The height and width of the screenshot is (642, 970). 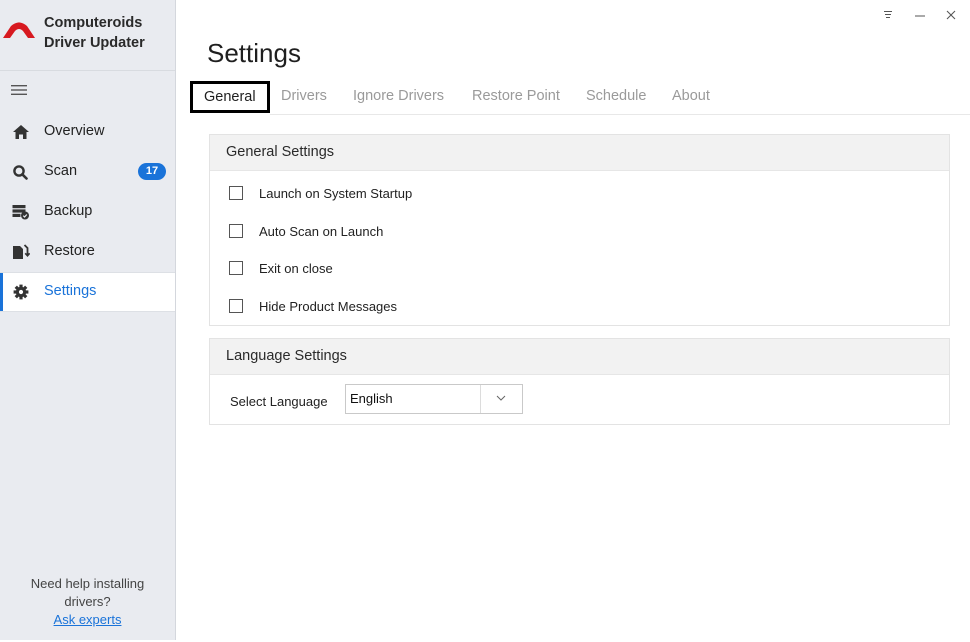 I want to click on window-menu-button, so click(x=890, y=16).